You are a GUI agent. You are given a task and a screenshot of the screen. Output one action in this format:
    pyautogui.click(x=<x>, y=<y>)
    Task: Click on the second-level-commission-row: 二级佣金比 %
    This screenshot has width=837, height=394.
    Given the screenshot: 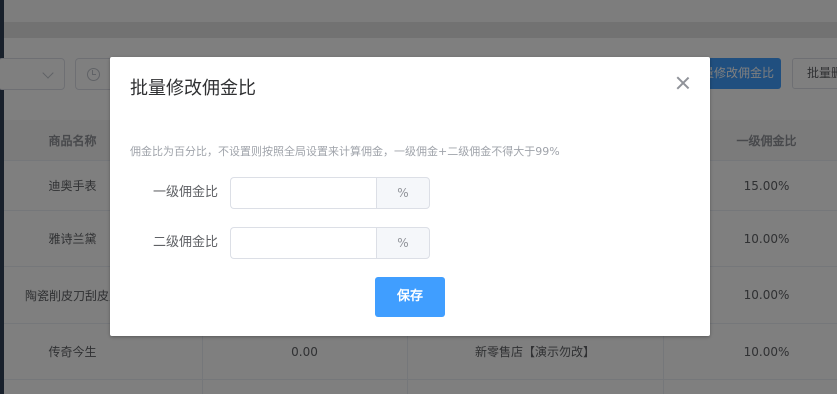 What is the action you would take?
    pyautogui.click(x=330, y=243)
    